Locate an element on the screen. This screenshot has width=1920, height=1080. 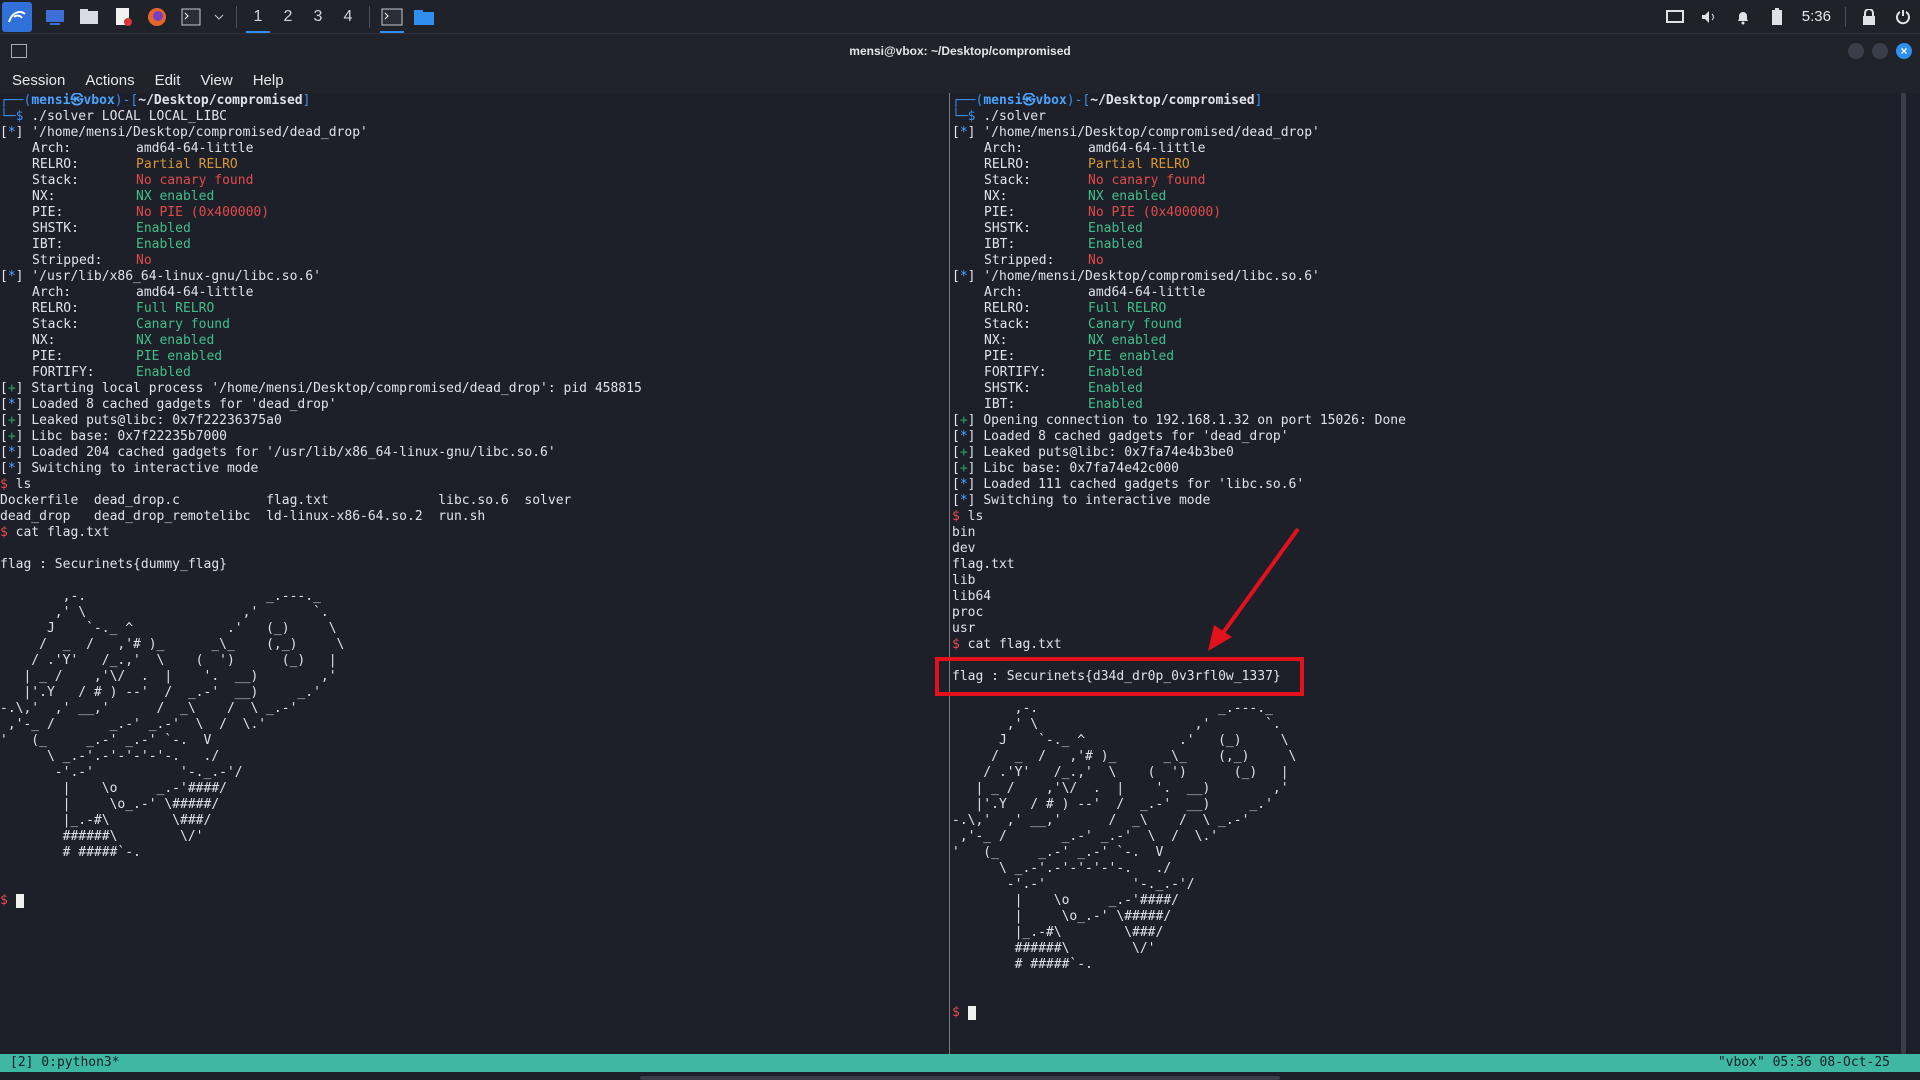
menu-view: View is located at coordinates (216, 80).